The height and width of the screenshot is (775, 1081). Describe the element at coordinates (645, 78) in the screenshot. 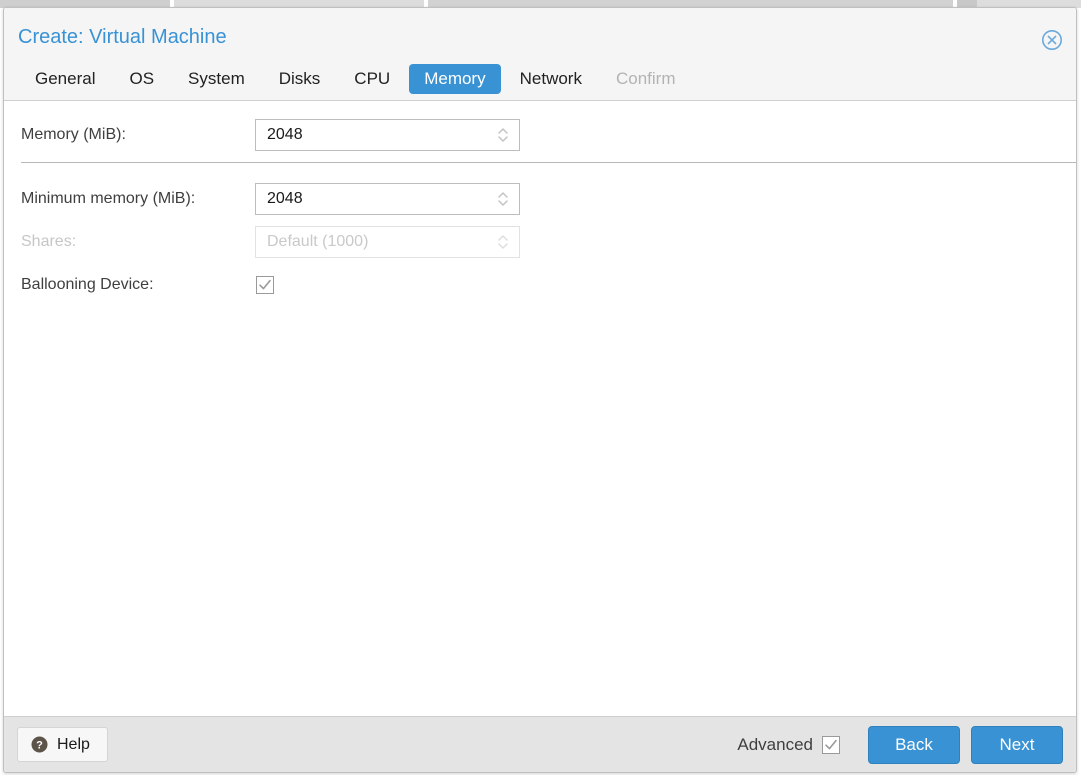

I see `tab-confirm: Confirm` at that location.